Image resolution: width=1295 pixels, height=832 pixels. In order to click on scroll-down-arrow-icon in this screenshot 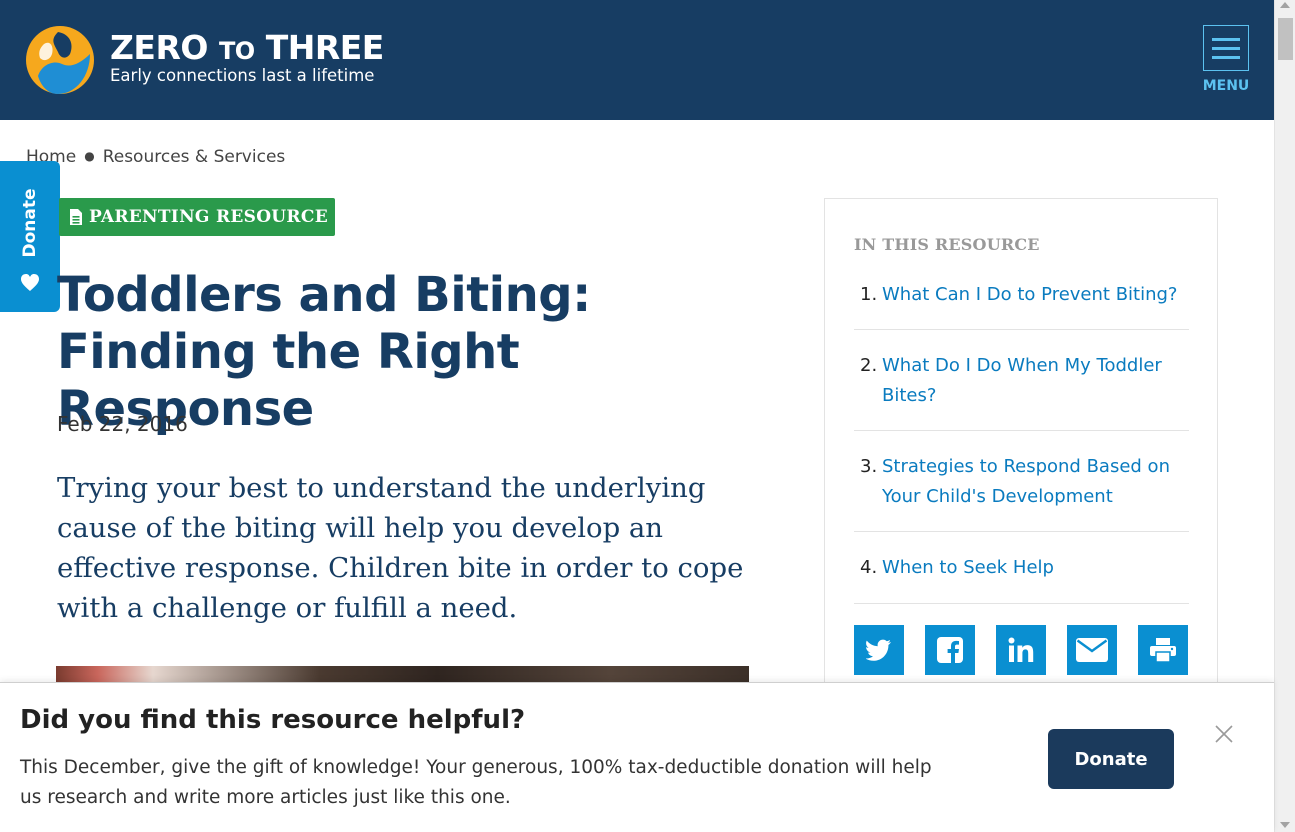, I will do `click(1285, 825)`.